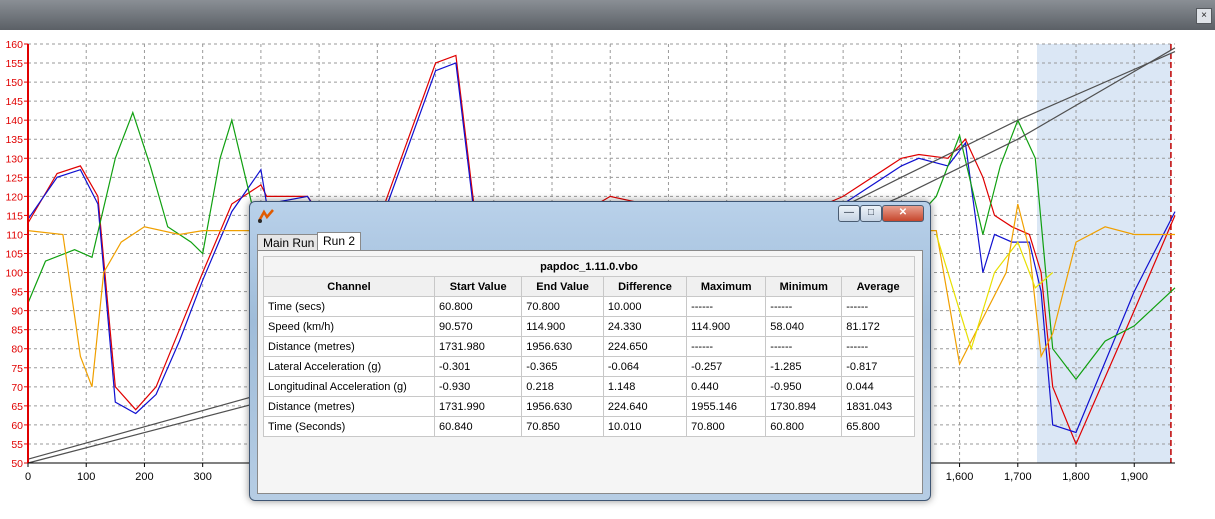 The image size is (1215, 519). What do you see at coordinates (14, 235) in the screenshot?
I see `y-tick-label: 110` at bounding box center [14, 235].